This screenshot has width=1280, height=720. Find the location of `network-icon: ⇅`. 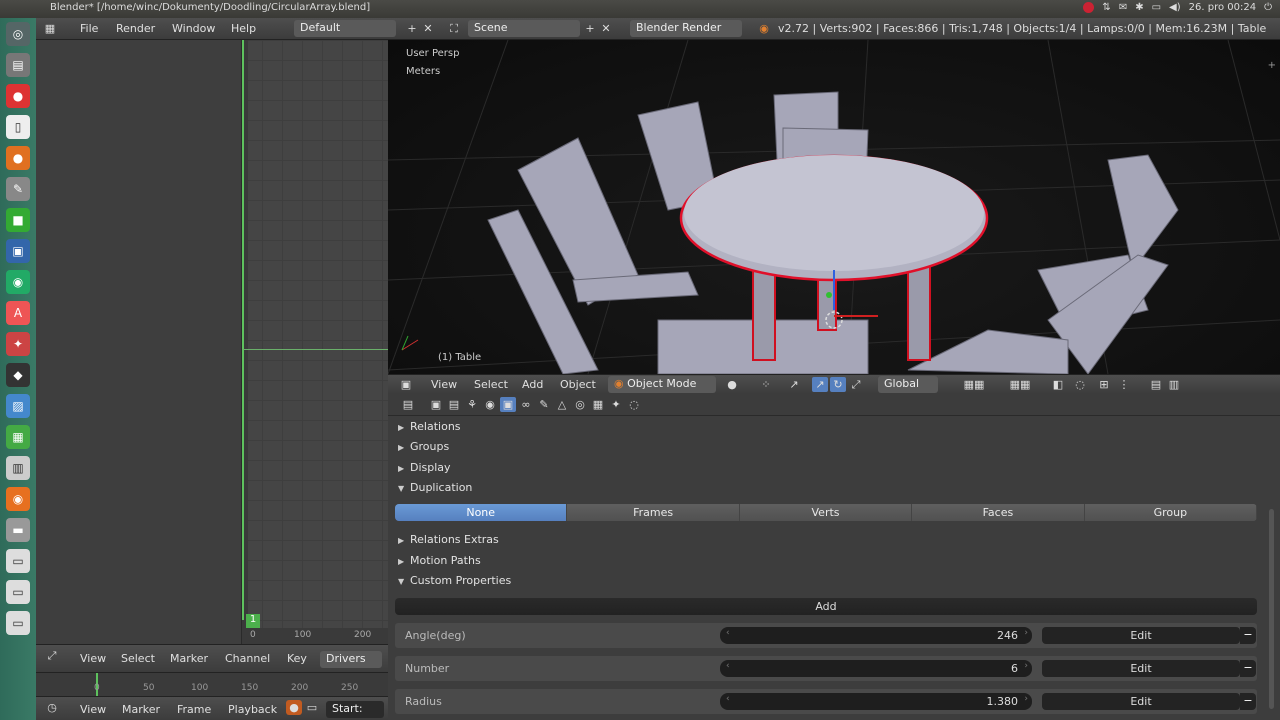

network-icon: ⇅ is located at coordinates (1106, 7).